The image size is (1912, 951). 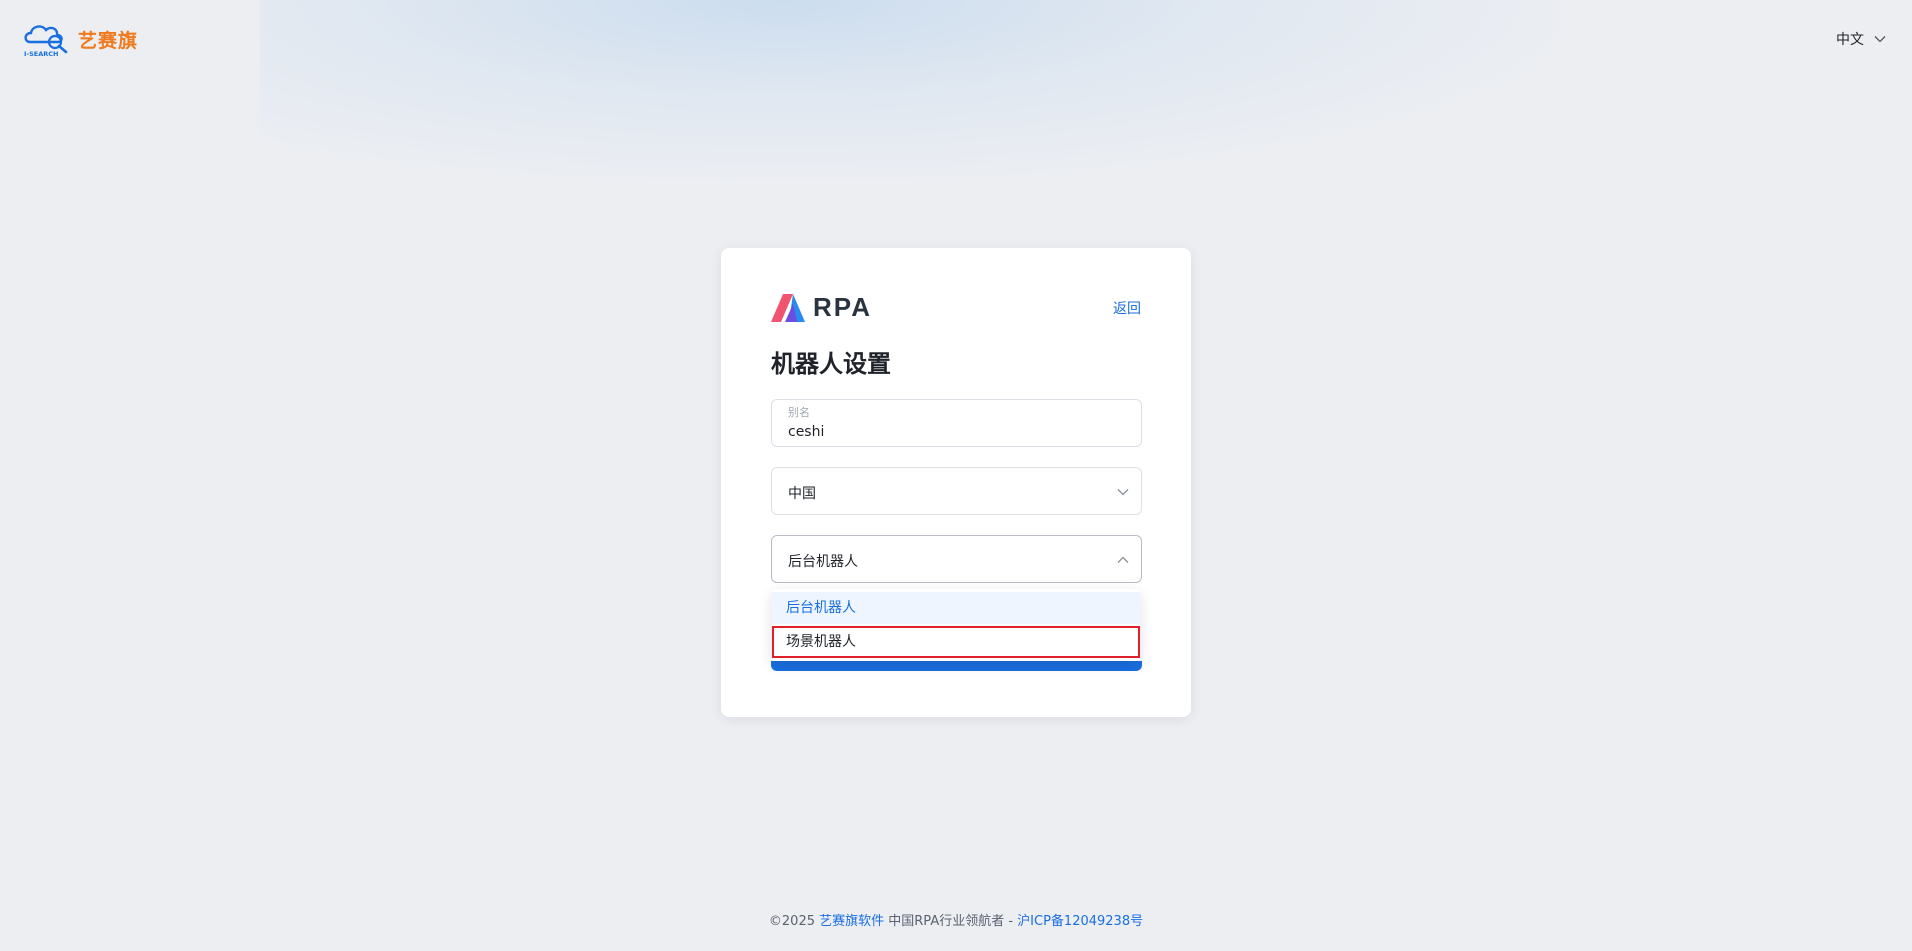 What do you see at coordinates (46, 41) in the screenshot?
I see `cloud-search-icon: I-SEARCH` at bounding box center [46, 41].